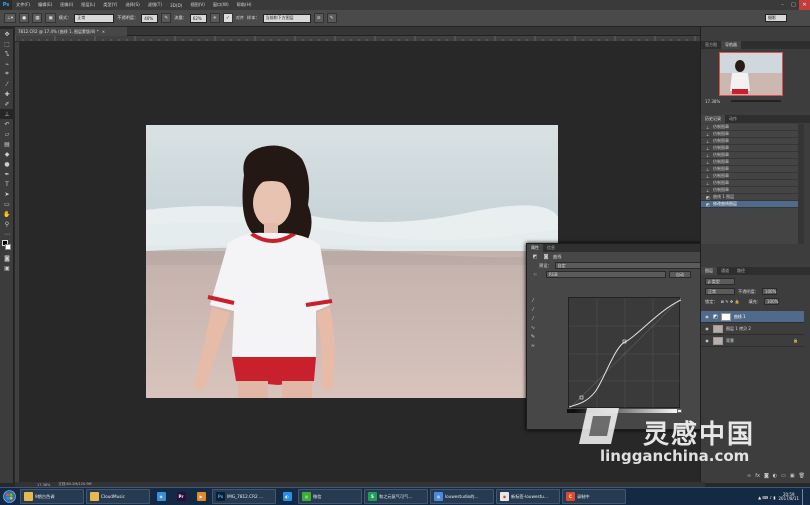 The height and width of the screenshot is (505, 810). What do you see at coordinates (118, 496) in the screenshot?
I see `taskbar-item-folder: CloudMusic` at bounding box center [118, 496].